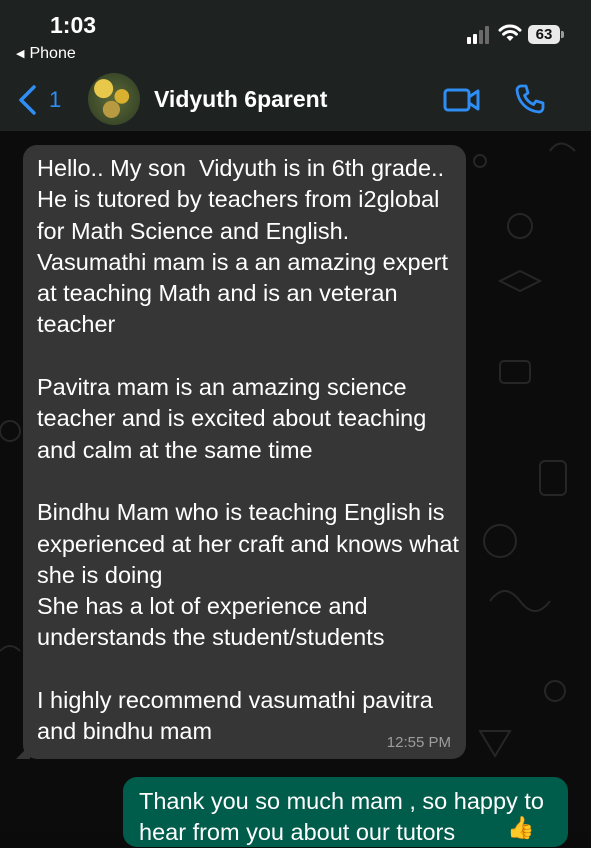 The height and width of the screenshot is (848, 591). Describe the element at coordinates (23, 752) in the screenshot. I see `bubble-tail` at that location.